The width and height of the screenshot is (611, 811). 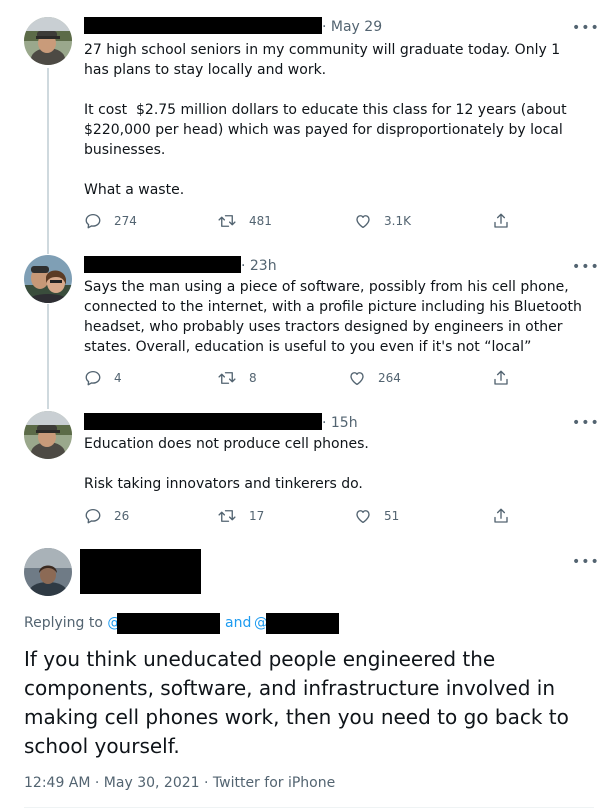 What do you see at coordinates (340, 423) in the screenshot?
I see `tweet-time: · 15h` at bounding box center [340, 423].